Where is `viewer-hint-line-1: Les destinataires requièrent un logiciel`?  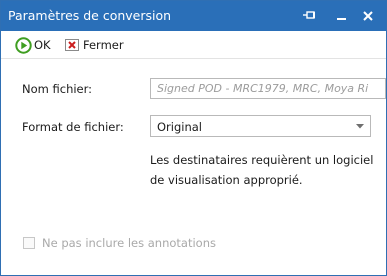
viewer-hint-line-1: Les destinataires requièrent un logiciel is located at coordinates (262, 160).